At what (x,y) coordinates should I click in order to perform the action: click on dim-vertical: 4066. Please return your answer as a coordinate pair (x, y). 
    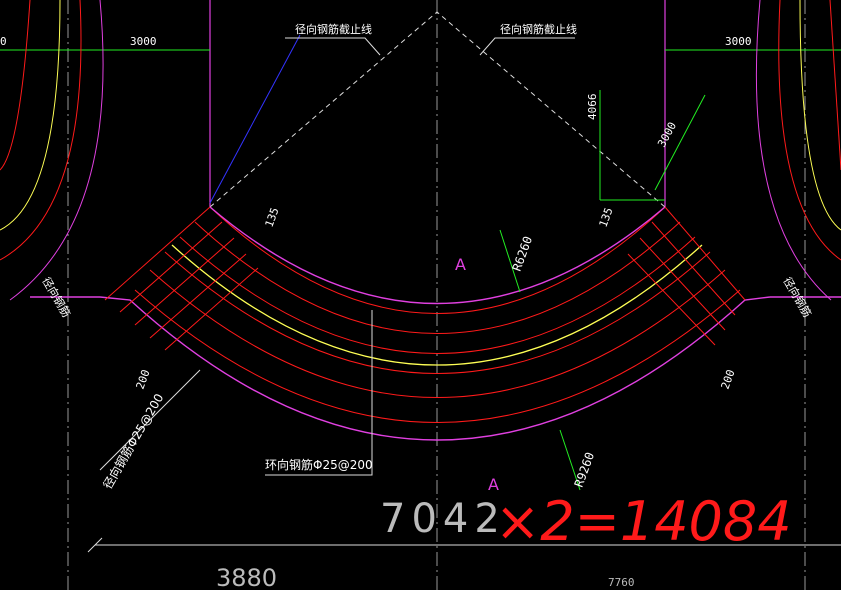
    Looking at the image, I should click on (592, 107).